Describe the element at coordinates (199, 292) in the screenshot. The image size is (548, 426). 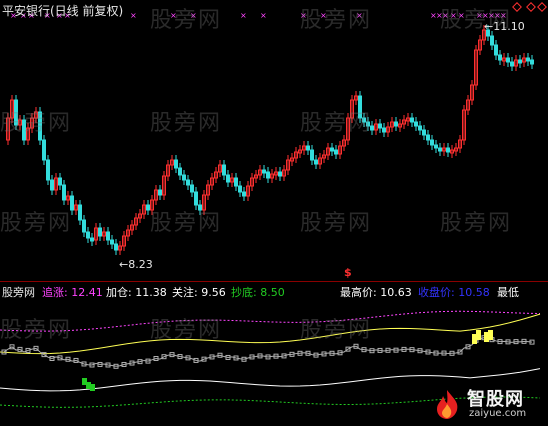
I see `legend-item-watch: 关注: 9.56` at that location.